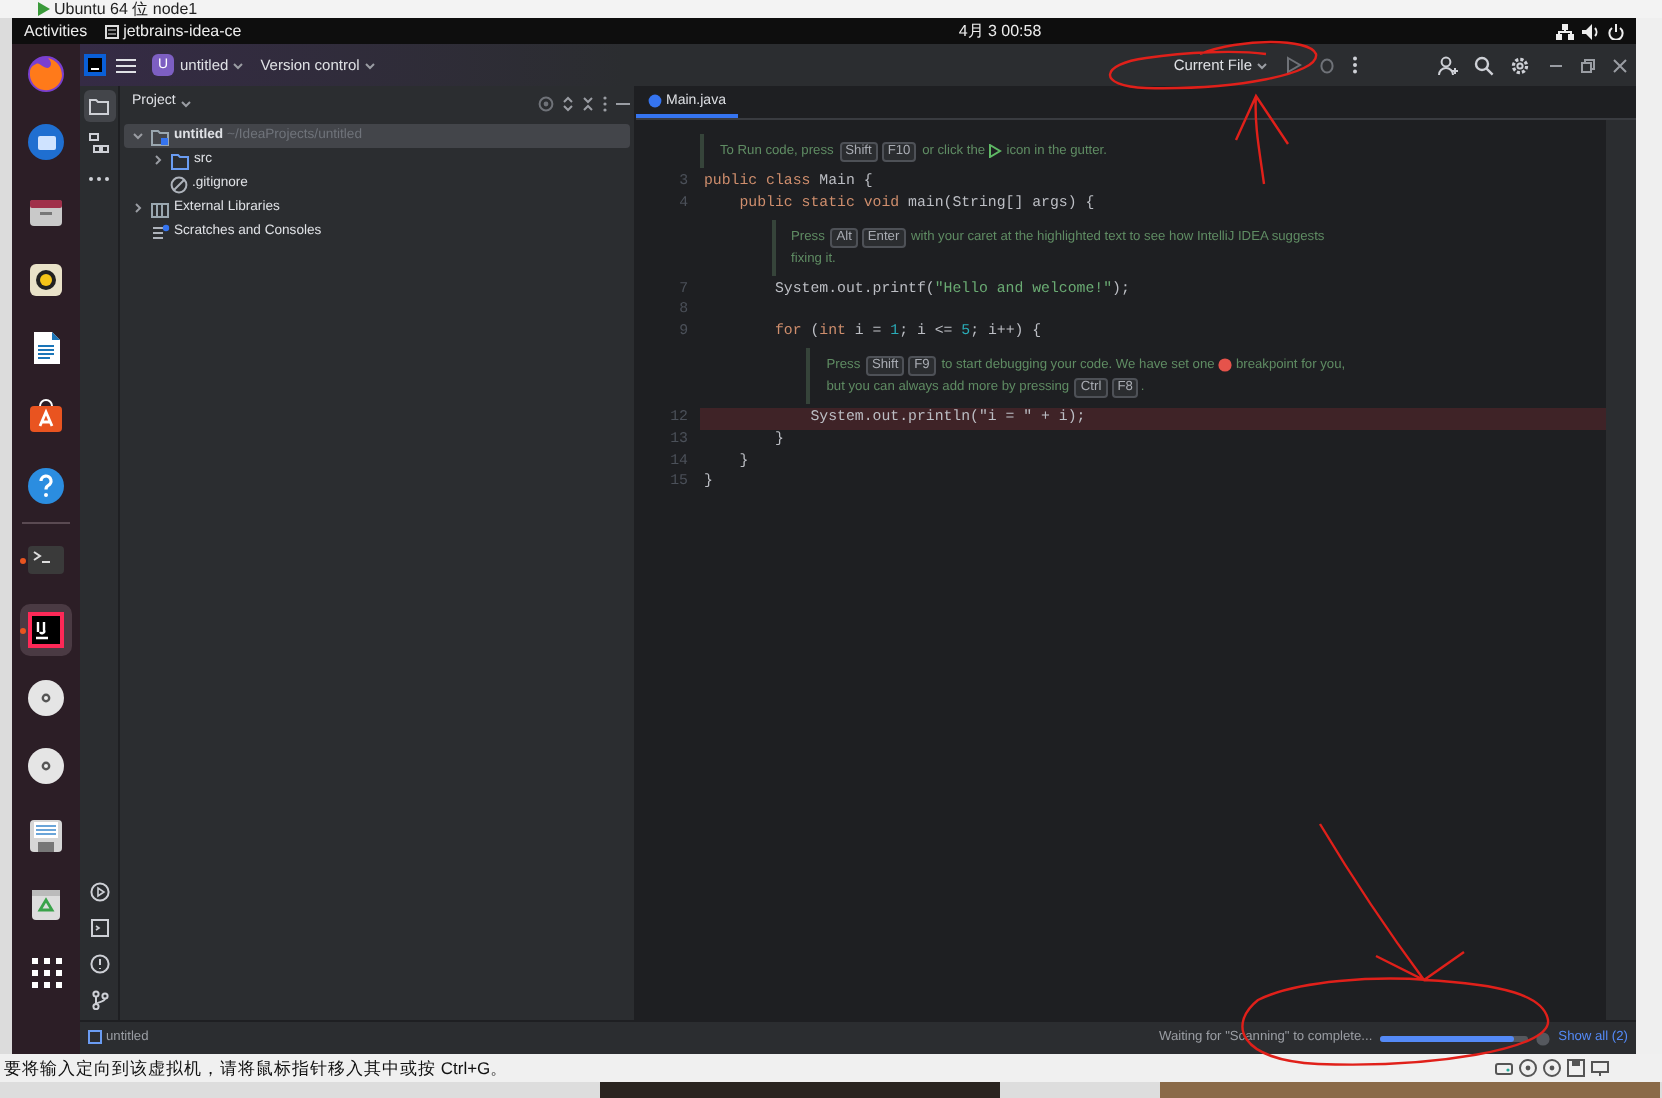  What do you see at coordinates (138, 136) in the screenshot?
I see `chevron-down-icon` at bounding box center [138, 136].